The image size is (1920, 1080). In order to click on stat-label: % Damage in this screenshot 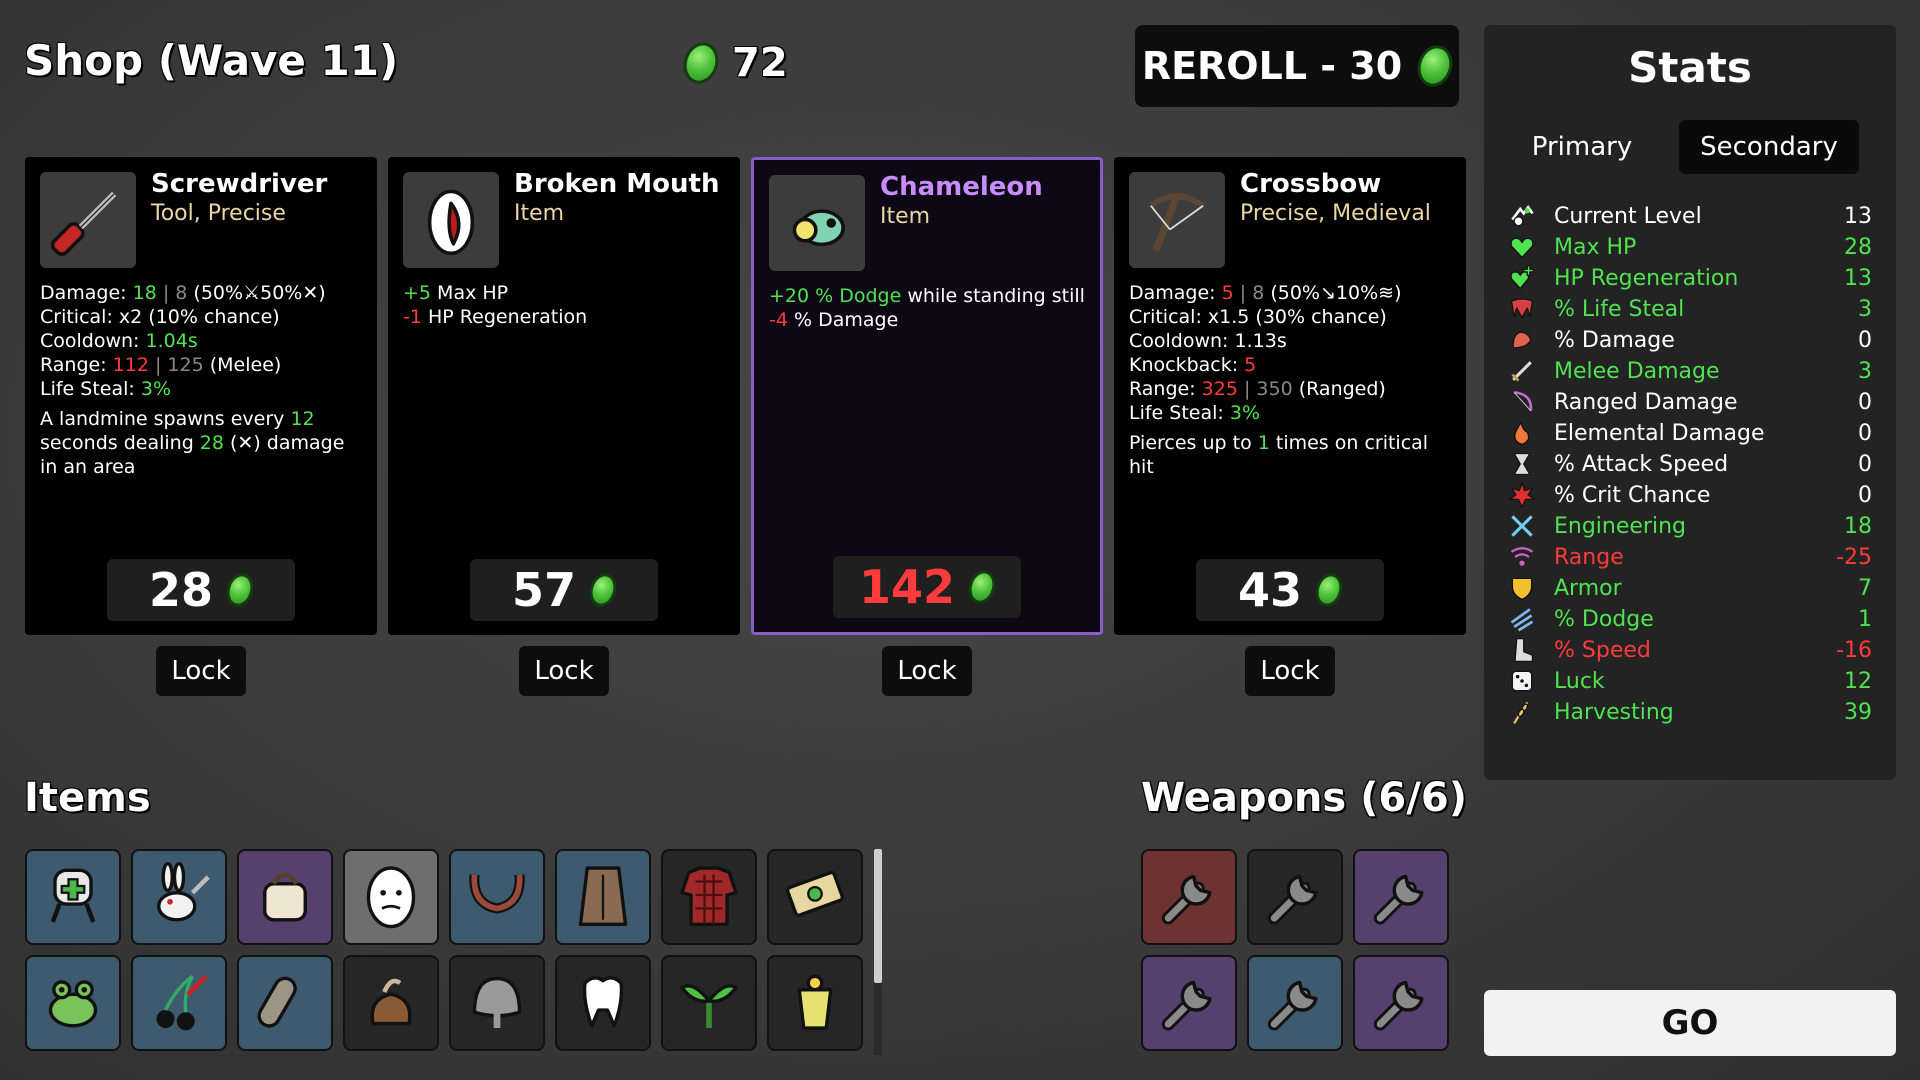, I will do `click(1614, 340)`.